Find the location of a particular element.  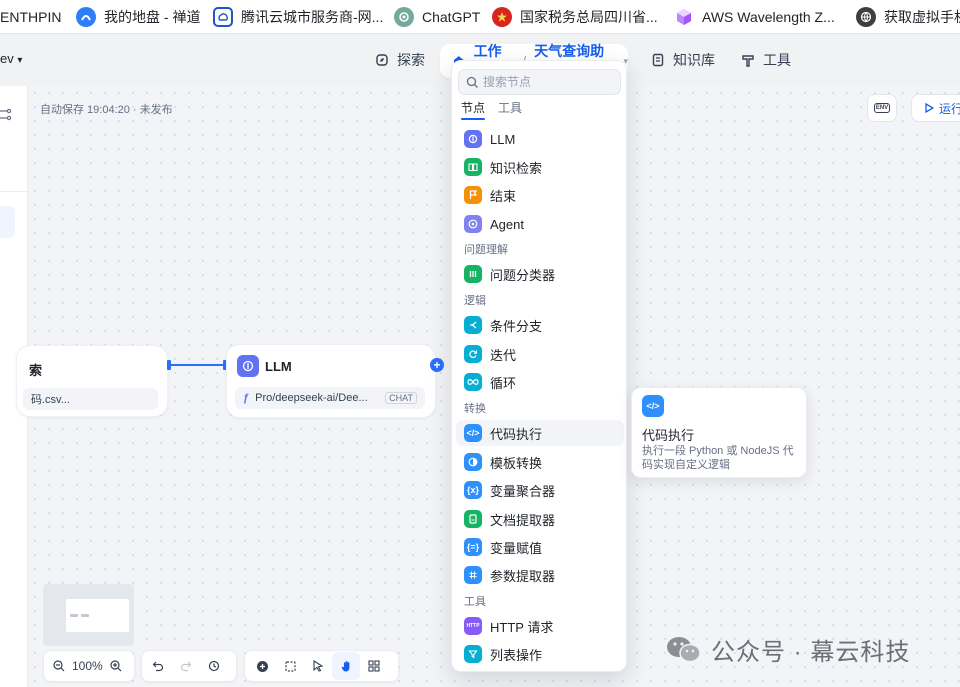

node-option-variable-aggregator: {x} 变量聚合器 is located at coordinates (540, 490).